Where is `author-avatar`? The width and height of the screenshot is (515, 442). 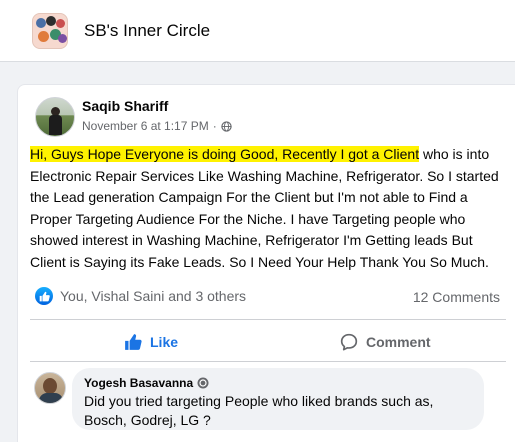 author-avatar is located at coordinates (55, 117).